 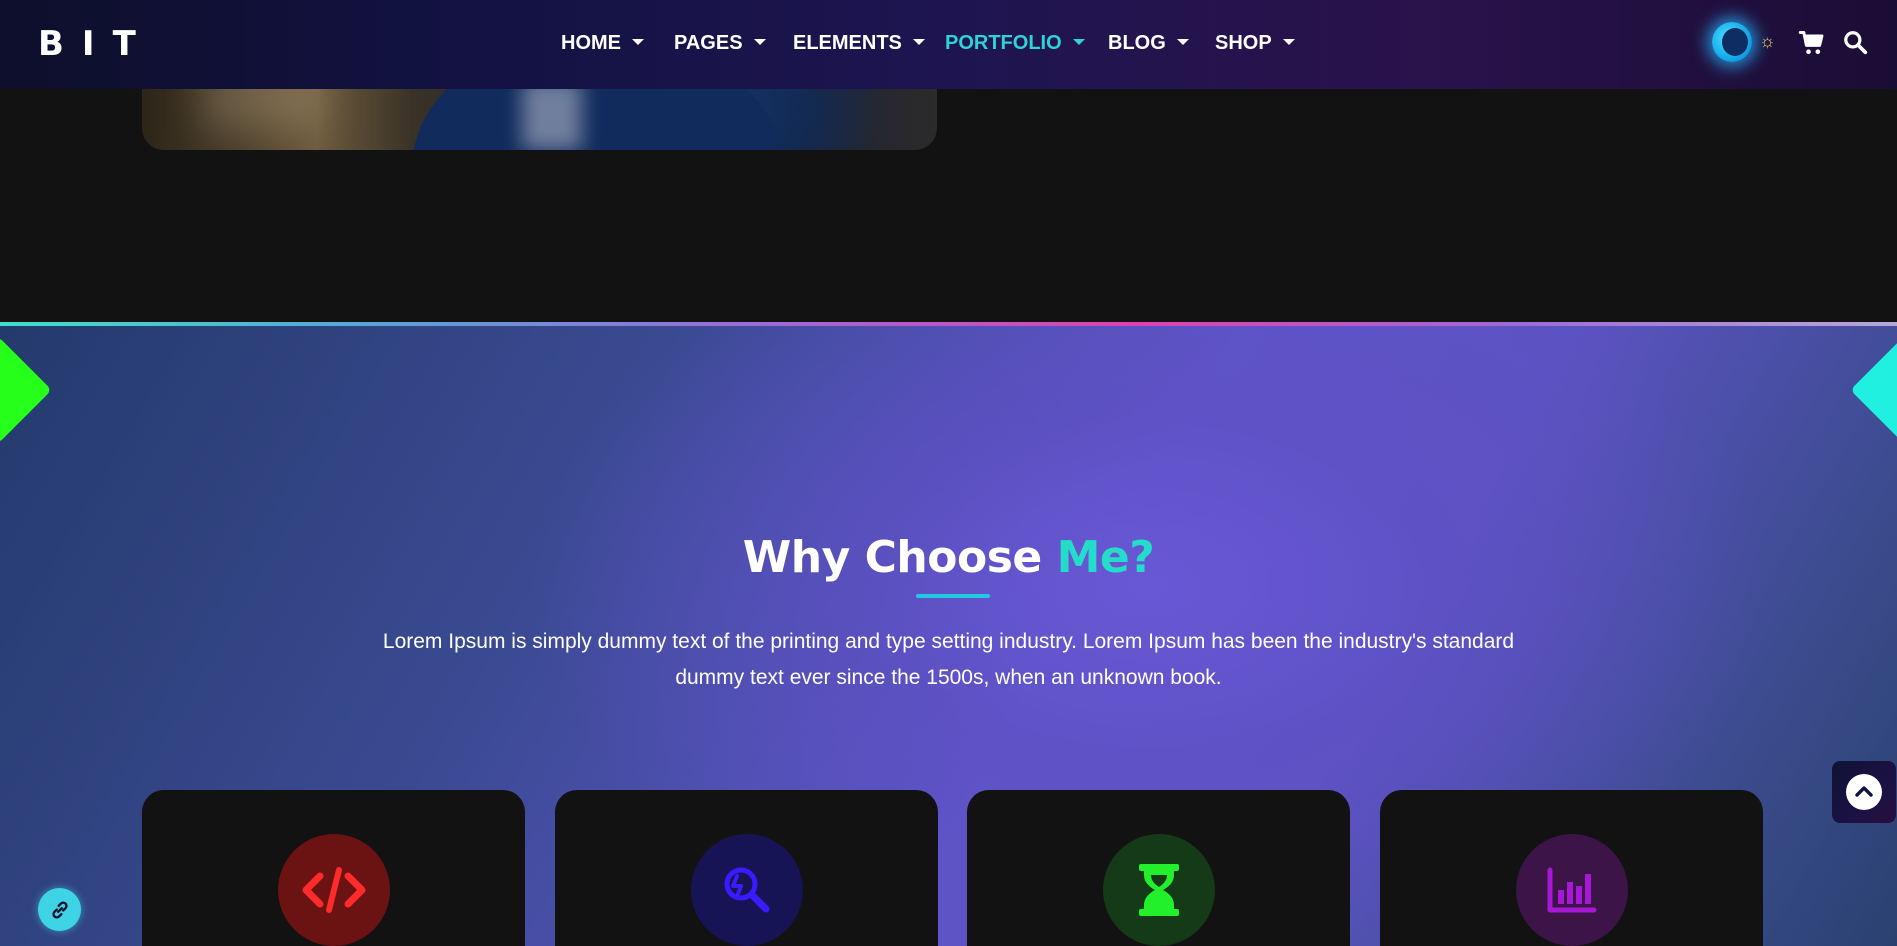 What do you see at coordinates (1767, 41) in the screenshot?
I see `sun-icon: ☼` at bounding box center [1767, 41].